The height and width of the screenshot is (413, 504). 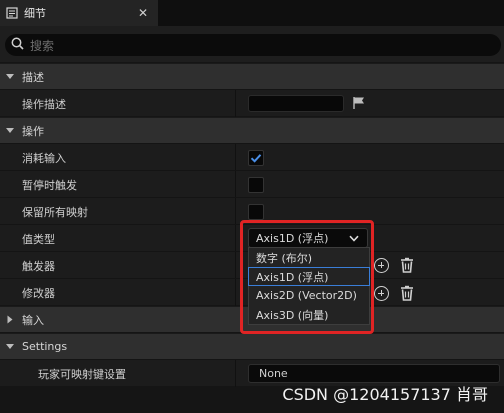 What do you see at coordinates (38, 293) in the screenshot?
I see `property-label: 修改器` at bounding box center [38, 293].